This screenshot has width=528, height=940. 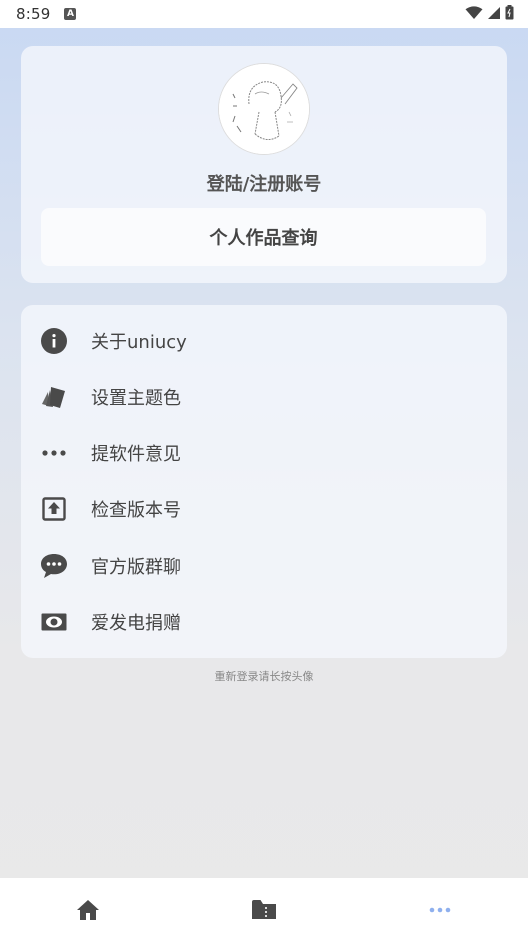 What do you see at coordinates (136, 623) in the screenshot?
I see `menu-item-label: 爱发电捐赠` at bounding box center [136, 623].